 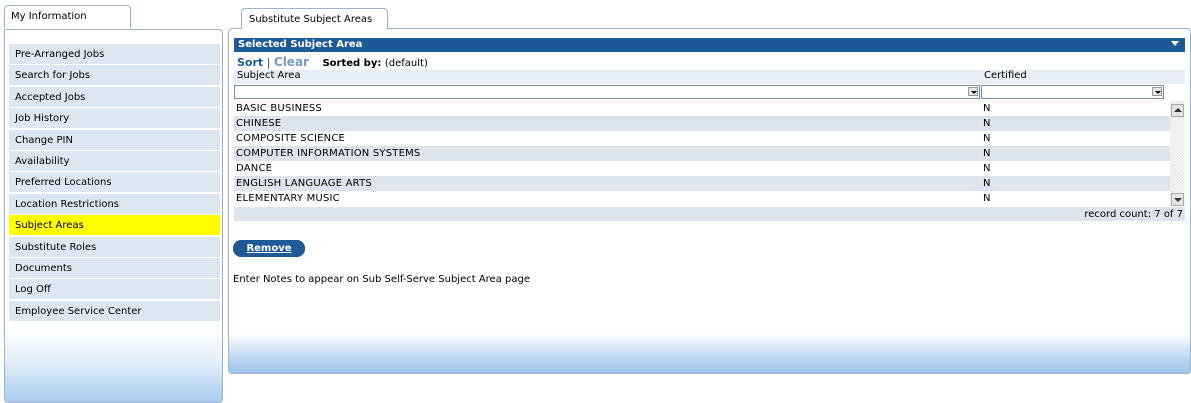 What do you see at coordinates (304, 183) in the screenshot?
I see `cell-subject-area: ENGLISH LANGUAGE ARTS` at bounding box center [304, 183].